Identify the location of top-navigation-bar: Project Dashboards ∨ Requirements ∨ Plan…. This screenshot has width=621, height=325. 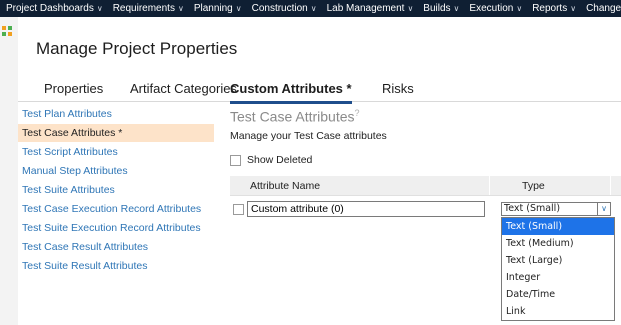
(310, 8).